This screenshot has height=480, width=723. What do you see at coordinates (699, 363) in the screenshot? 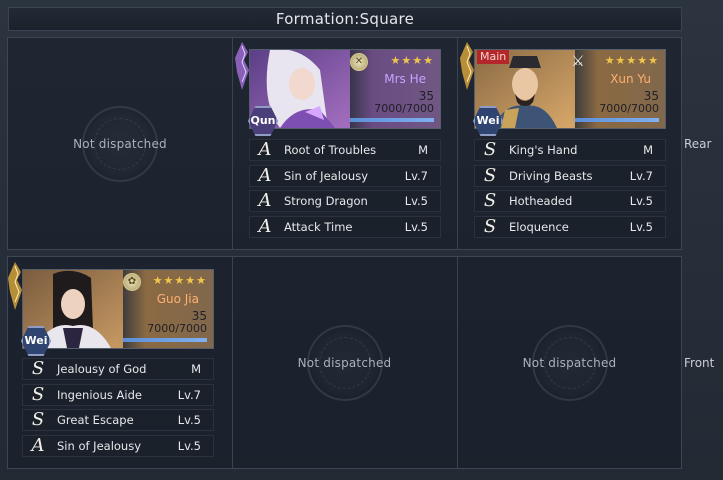
I see `front-row-label: Front` at bounding box center [699, 363].